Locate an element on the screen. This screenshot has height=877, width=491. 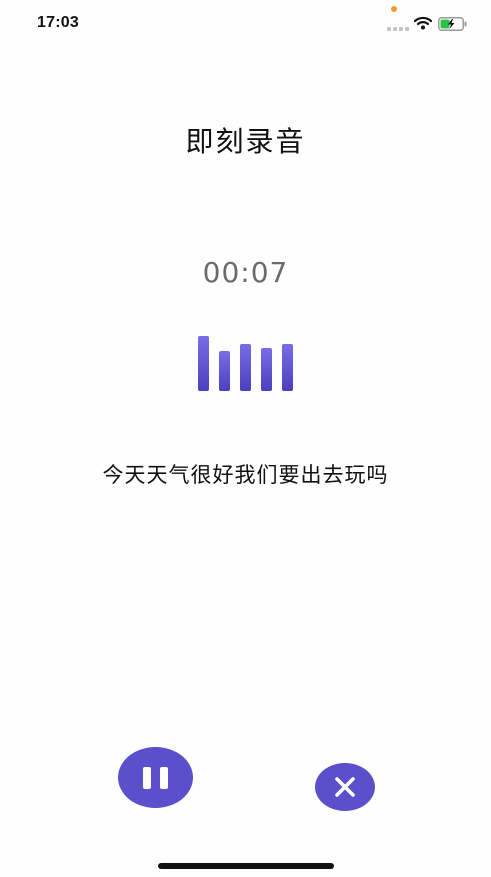
status-bar: 17:03 is located at coordinates (245, 24).